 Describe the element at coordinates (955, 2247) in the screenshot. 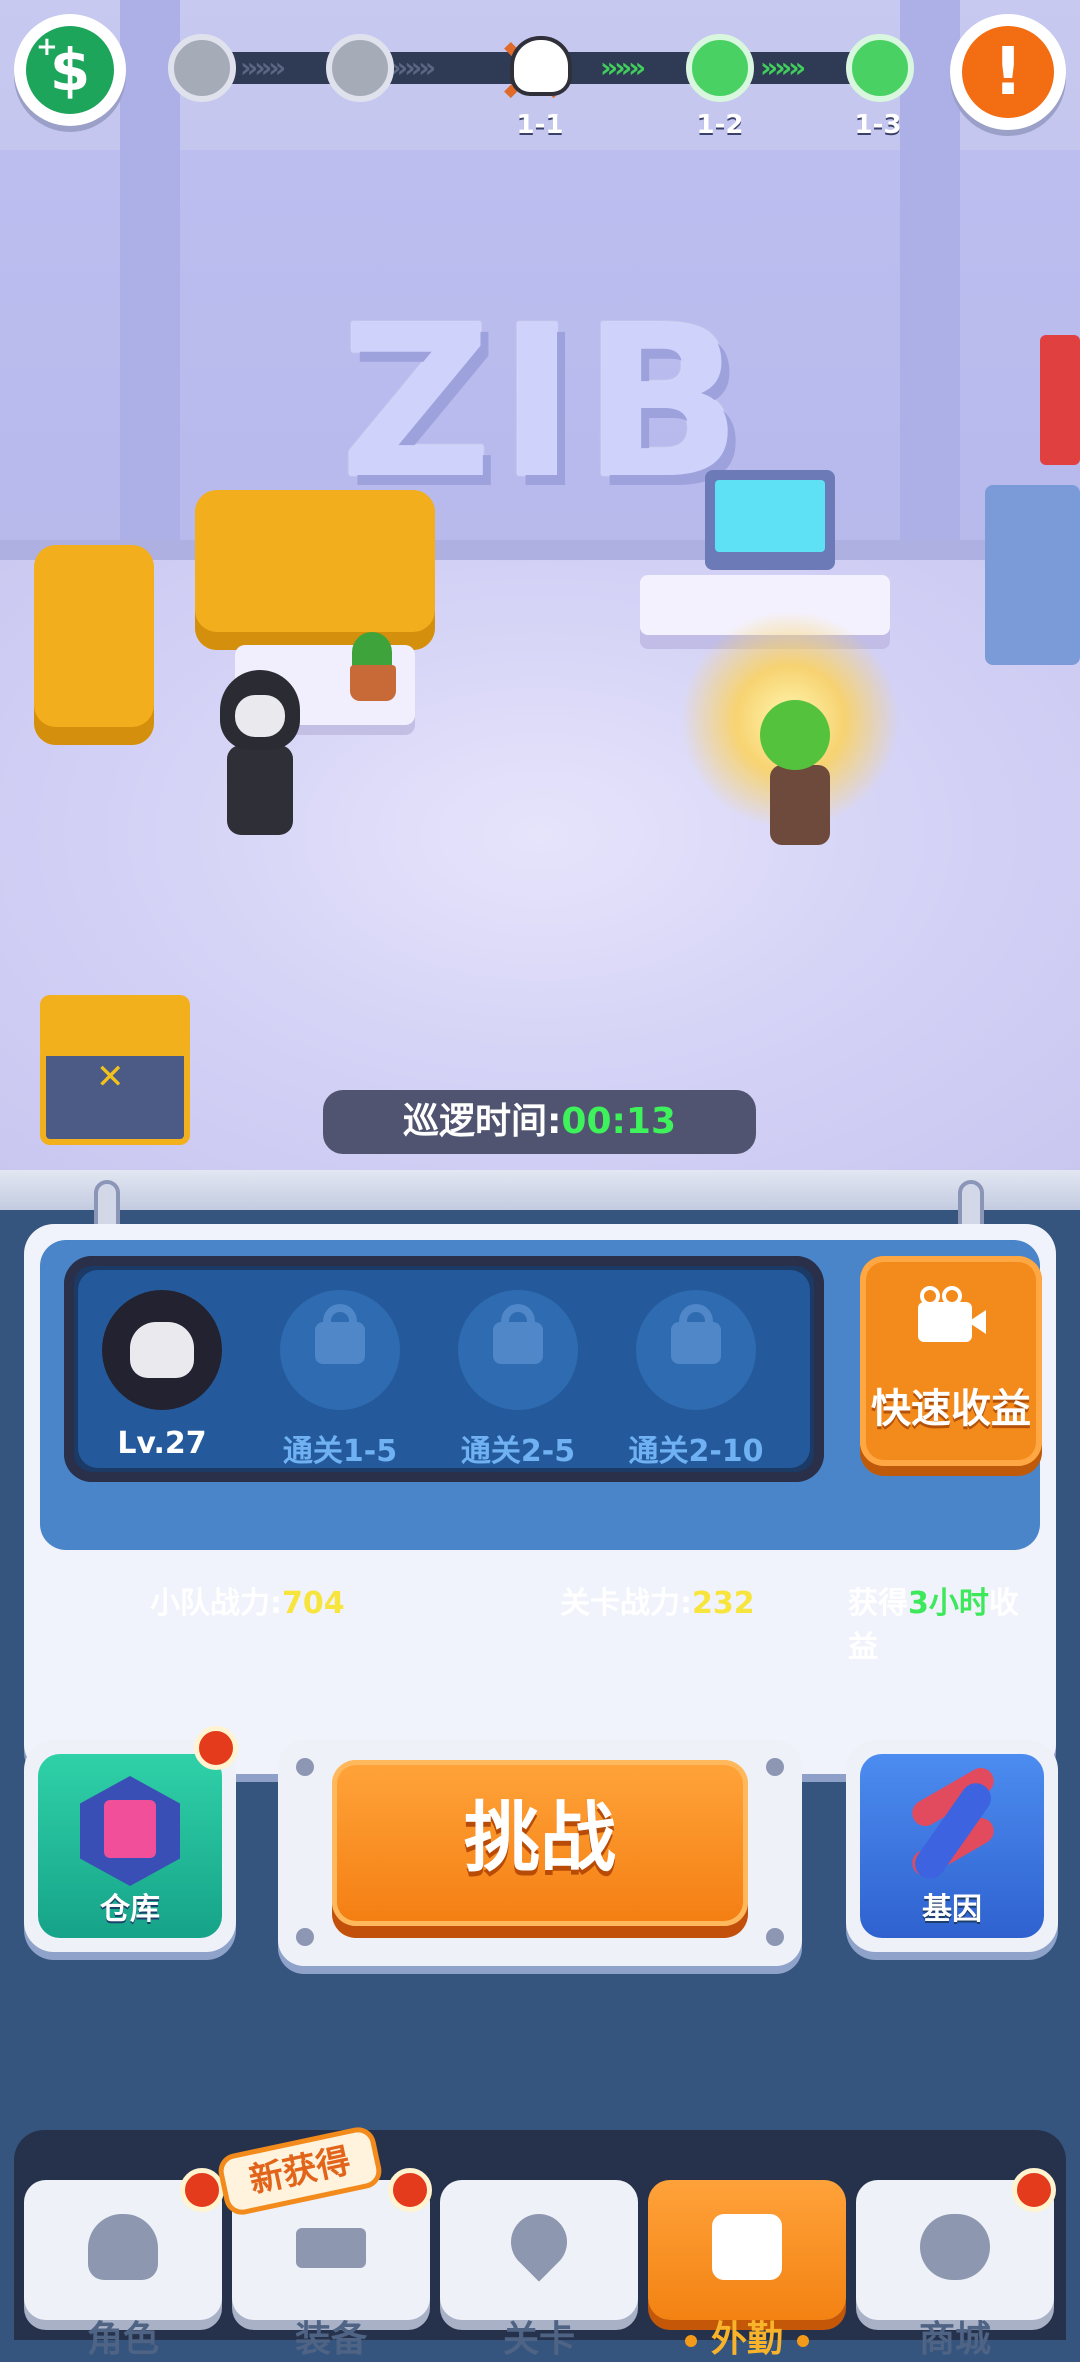

I see `shop-icon` at that location.